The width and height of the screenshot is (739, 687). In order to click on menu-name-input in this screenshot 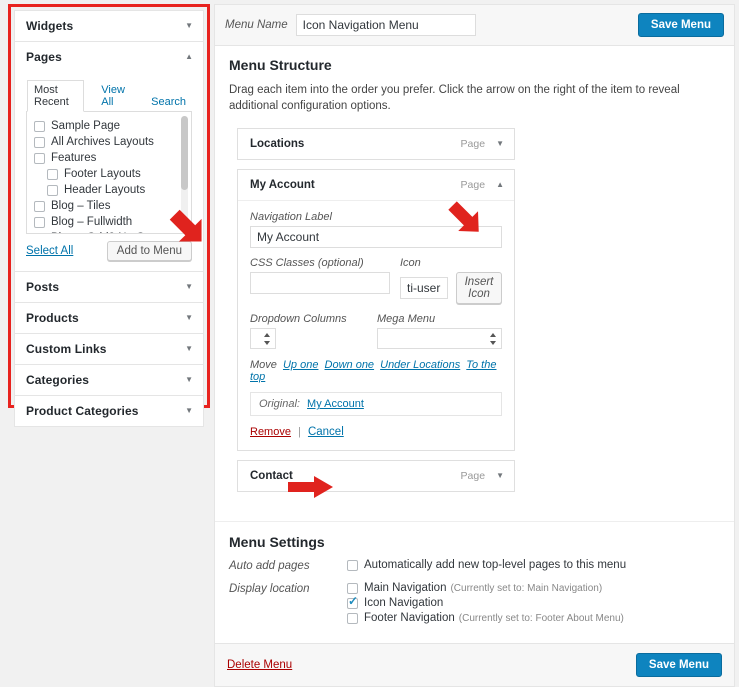, I will do `click(385, 25)`.